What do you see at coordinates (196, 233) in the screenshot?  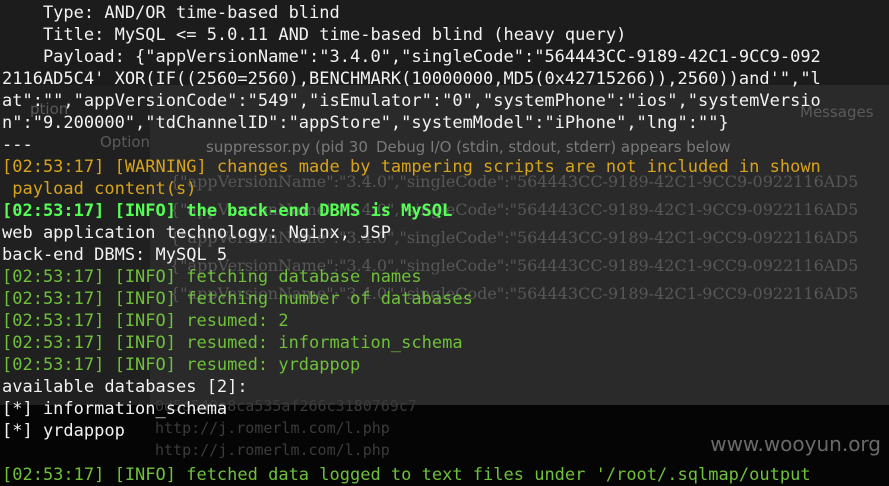 I see `terminal-line: web application technology: Nginx, JSP` at bounding box center [196, 233].